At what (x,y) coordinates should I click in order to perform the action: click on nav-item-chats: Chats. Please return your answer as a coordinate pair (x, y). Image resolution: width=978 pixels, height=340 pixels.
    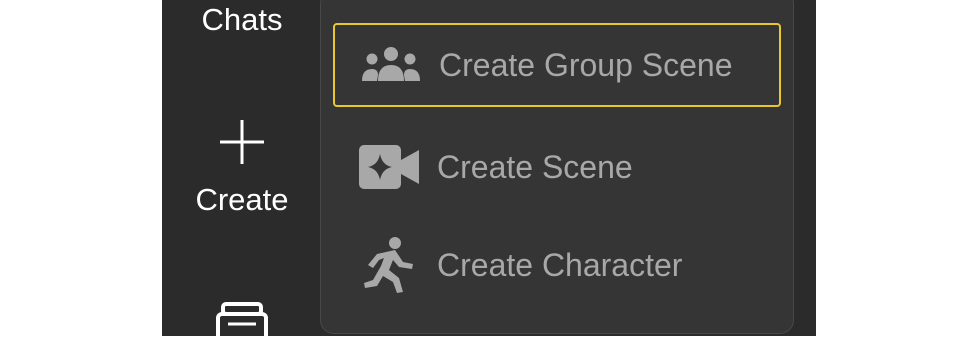
    Looking at the image, I should click on (242, 19).